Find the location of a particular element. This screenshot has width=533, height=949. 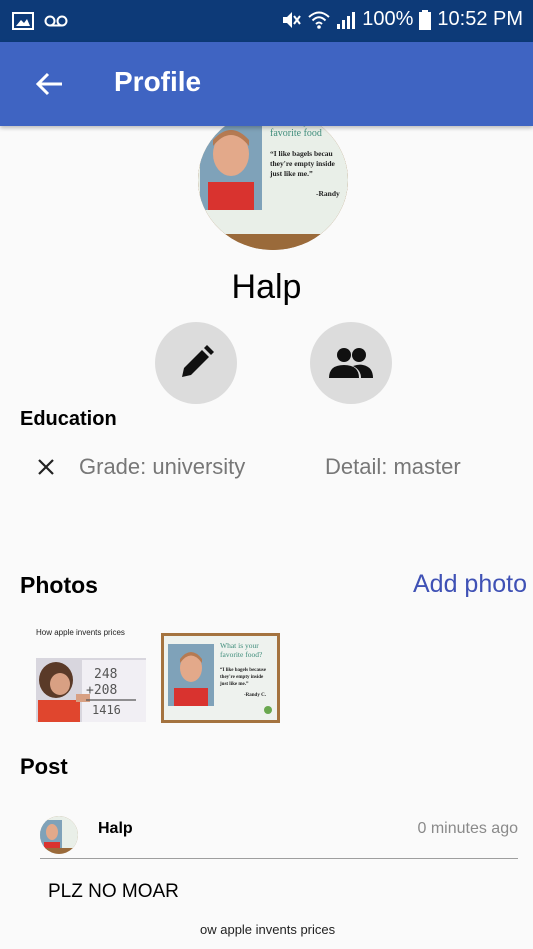

friends-button is located at coordinates (351, 363).